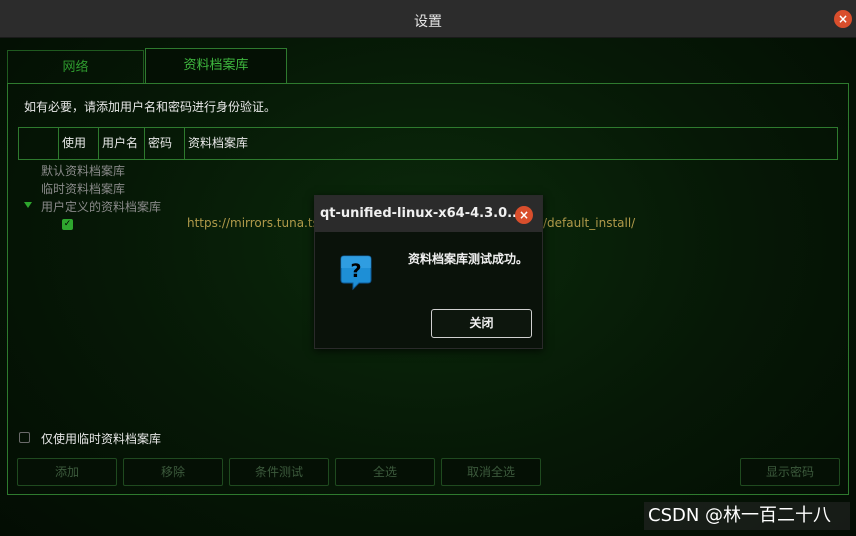 This screenshot has height=536, width=856. Describe the element at coordinates (173, 472) in the screenshot. I see `remove-button: 移除` at that location.